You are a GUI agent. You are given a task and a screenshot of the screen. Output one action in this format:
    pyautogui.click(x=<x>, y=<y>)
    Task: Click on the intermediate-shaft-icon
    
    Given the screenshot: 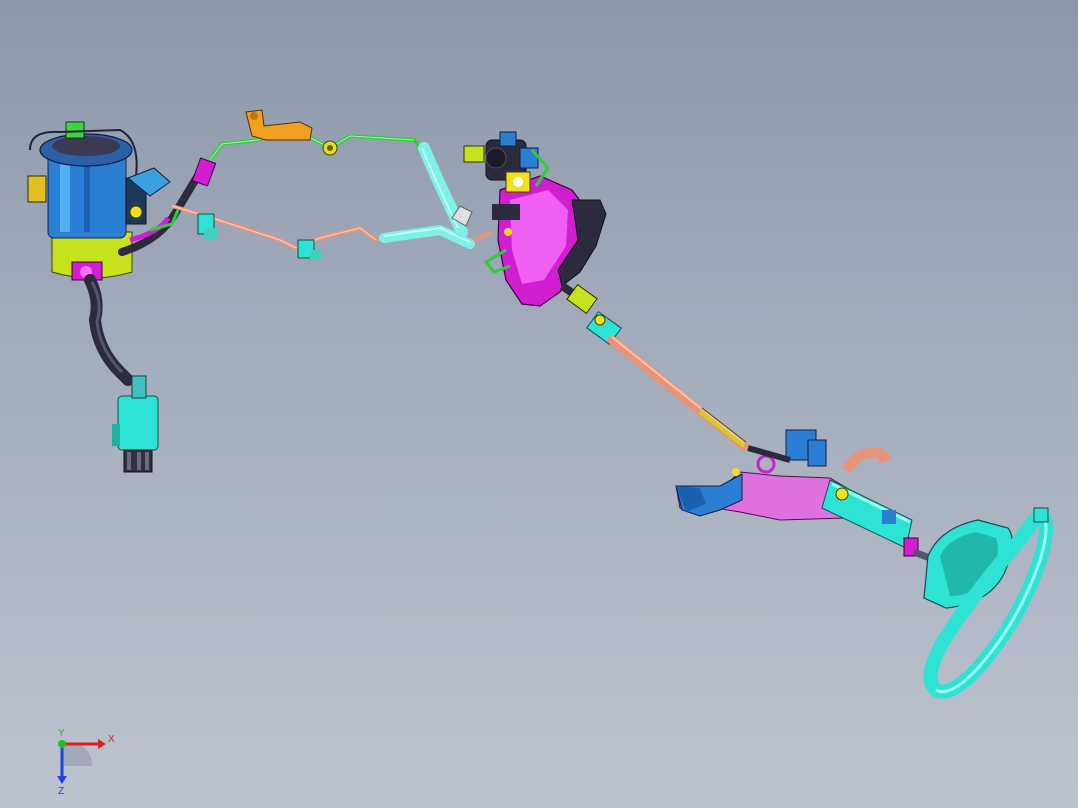 What is the action you would take?
    pyautogui.click(x=654, y=366)
    